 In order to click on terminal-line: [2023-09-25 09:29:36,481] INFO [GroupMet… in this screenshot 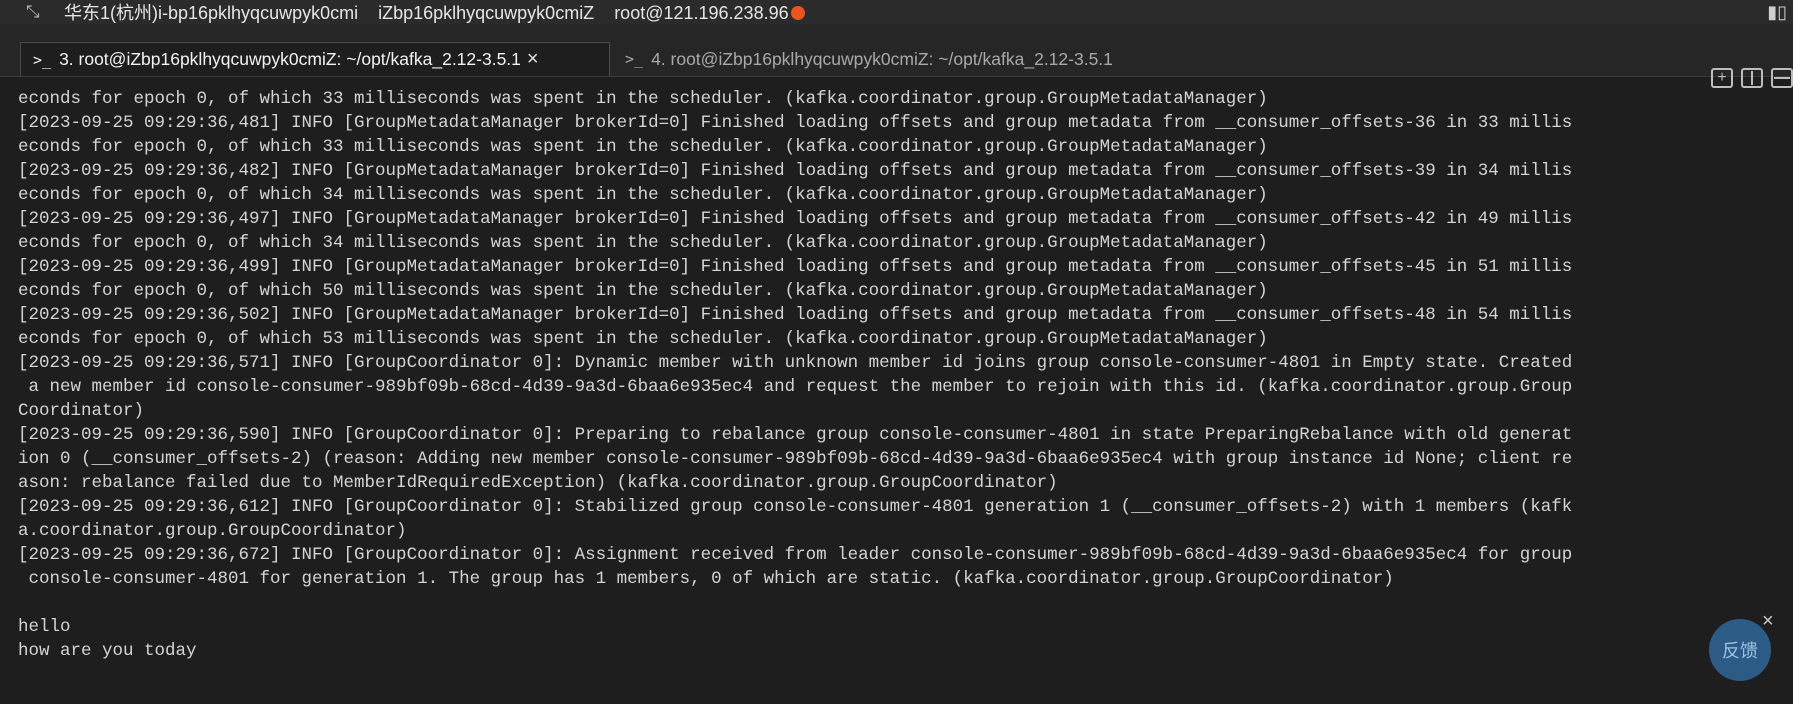, I will do `click(795, 123)`.